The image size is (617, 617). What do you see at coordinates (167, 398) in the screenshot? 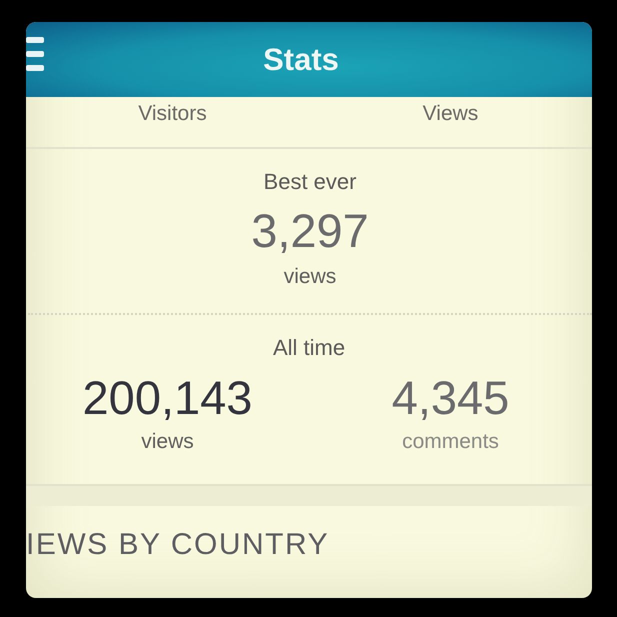
I see `stat-value: 200,143` at bounding box center [167, 398].